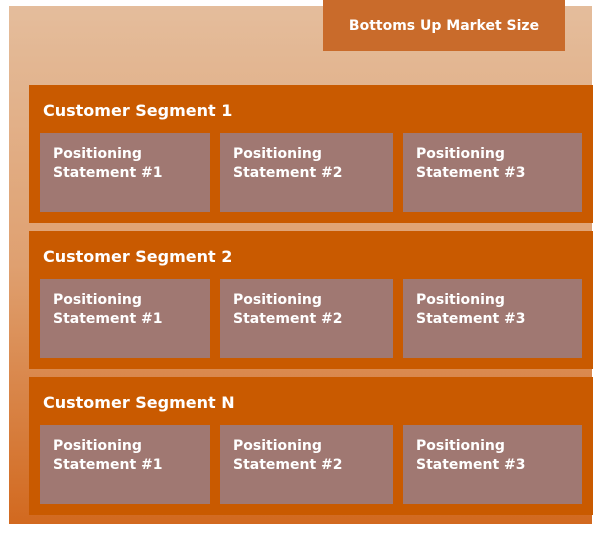 The height and width of the screenshot is (535, 600). Describe the element at coordinates (138, 256) in the screenshot. I see `segment-title: Customer Segment 2` at that location.